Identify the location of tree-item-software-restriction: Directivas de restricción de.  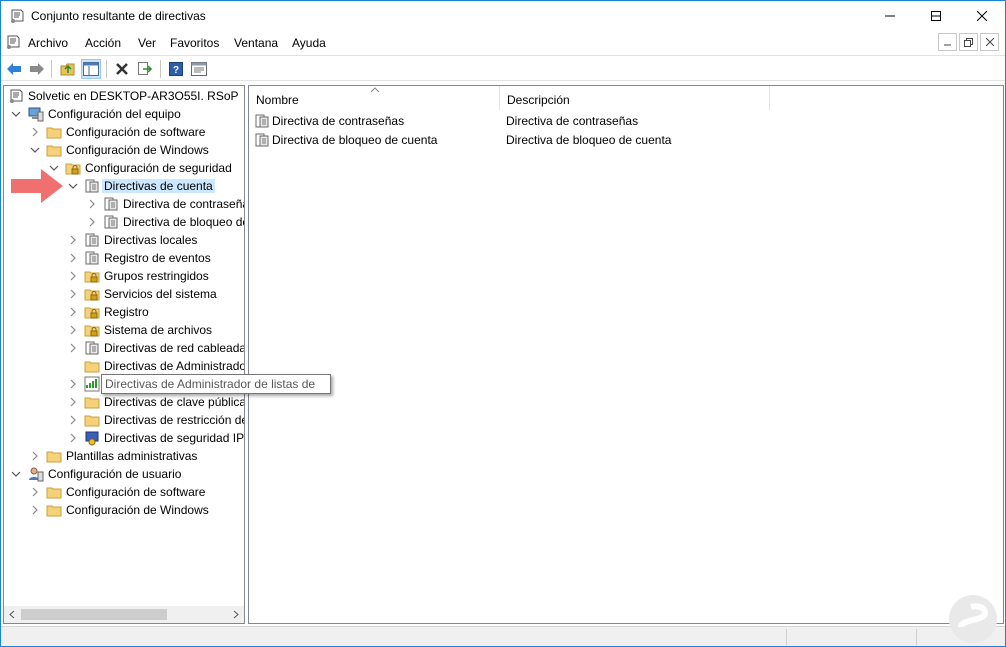
(124, 420).